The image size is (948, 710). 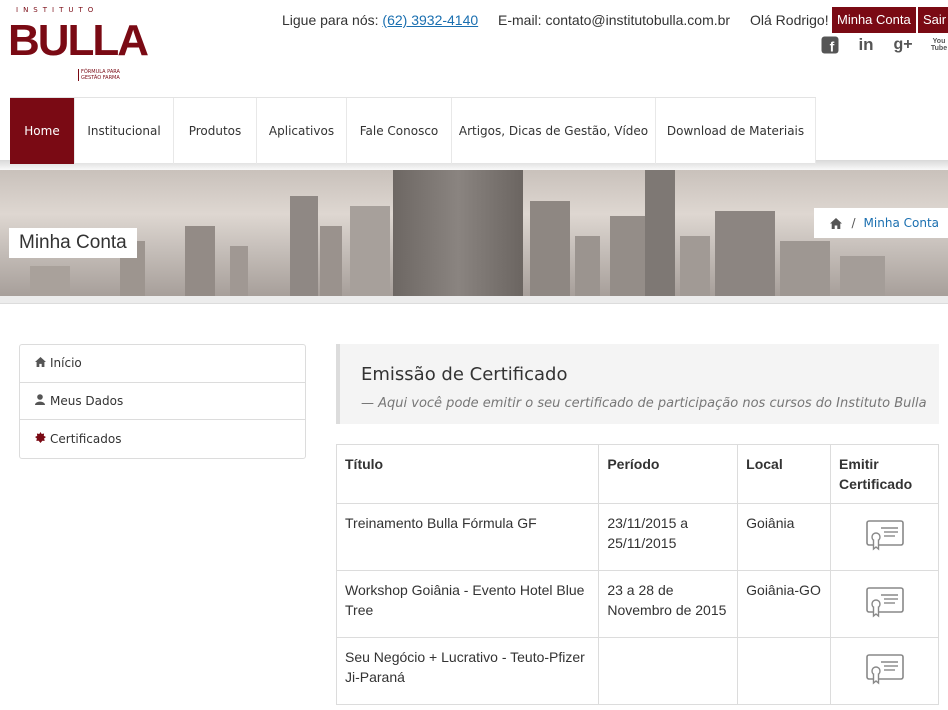 What do you see at coordinates (162, 364) in the screenshot?
I see `sidebar-item-inicio: Início` at bounding box center [162, 364].